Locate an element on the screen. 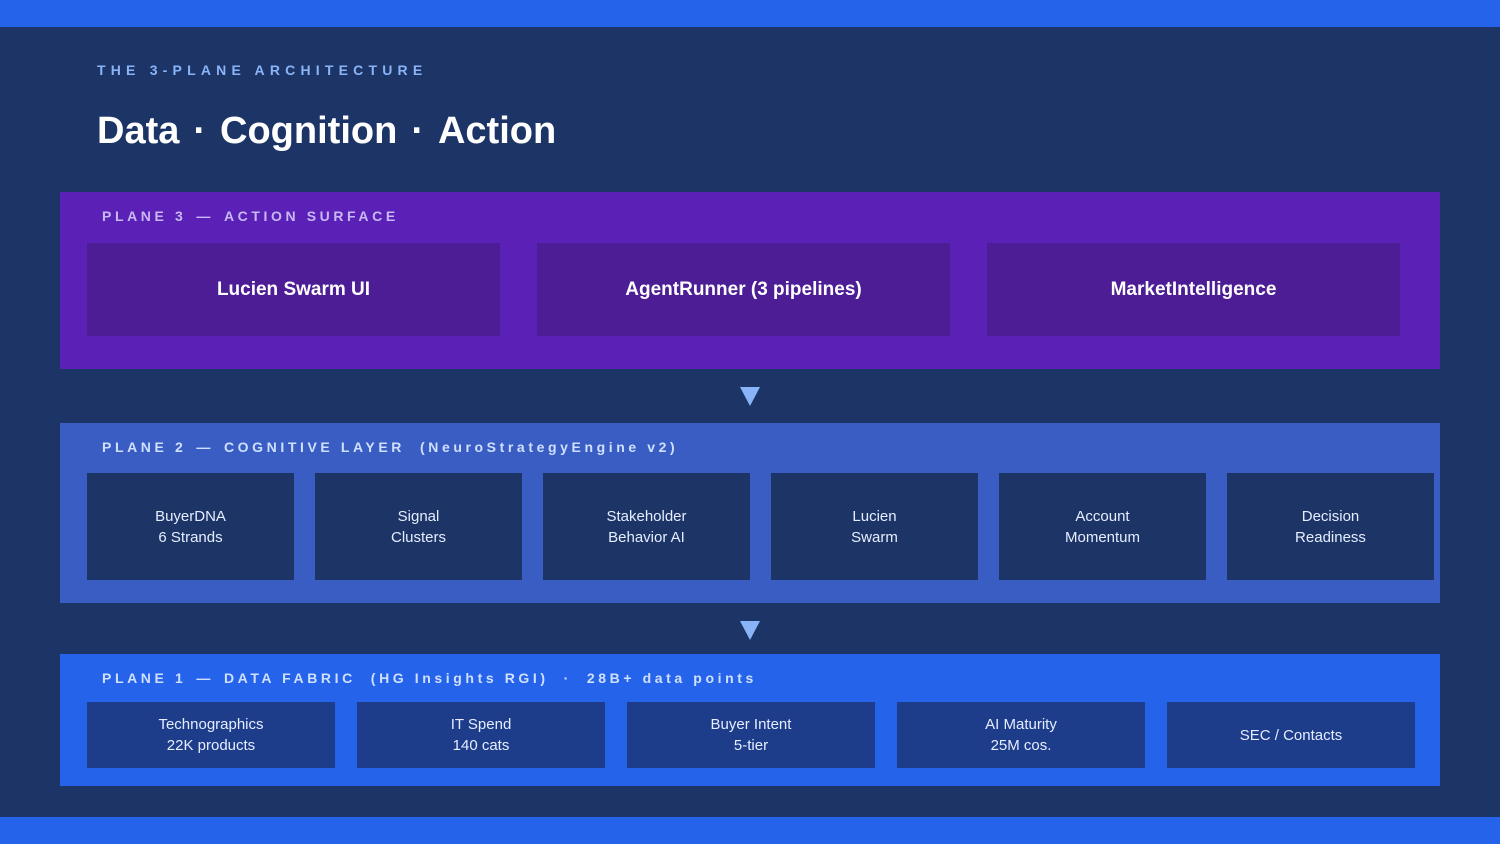  cognitive-item-stakeholder-behavior: Stakeholder Behavior AI is located at coordinates (646, 526).